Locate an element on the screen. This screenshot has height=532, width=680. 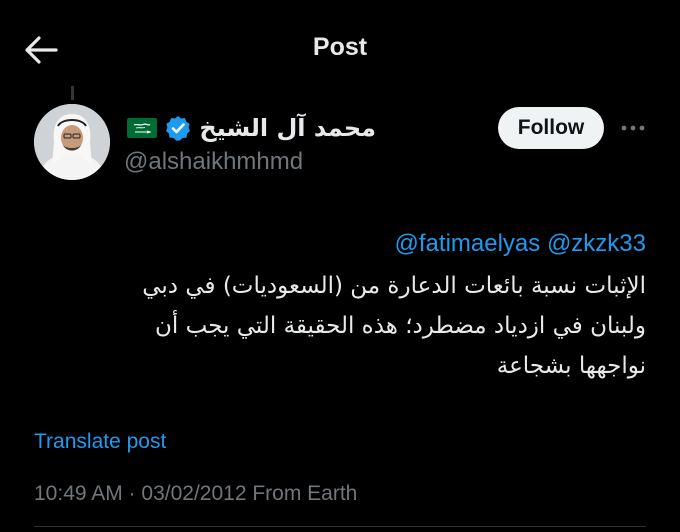
author-handle: @alshaikhmhmd is located at coordinates (213, 162).